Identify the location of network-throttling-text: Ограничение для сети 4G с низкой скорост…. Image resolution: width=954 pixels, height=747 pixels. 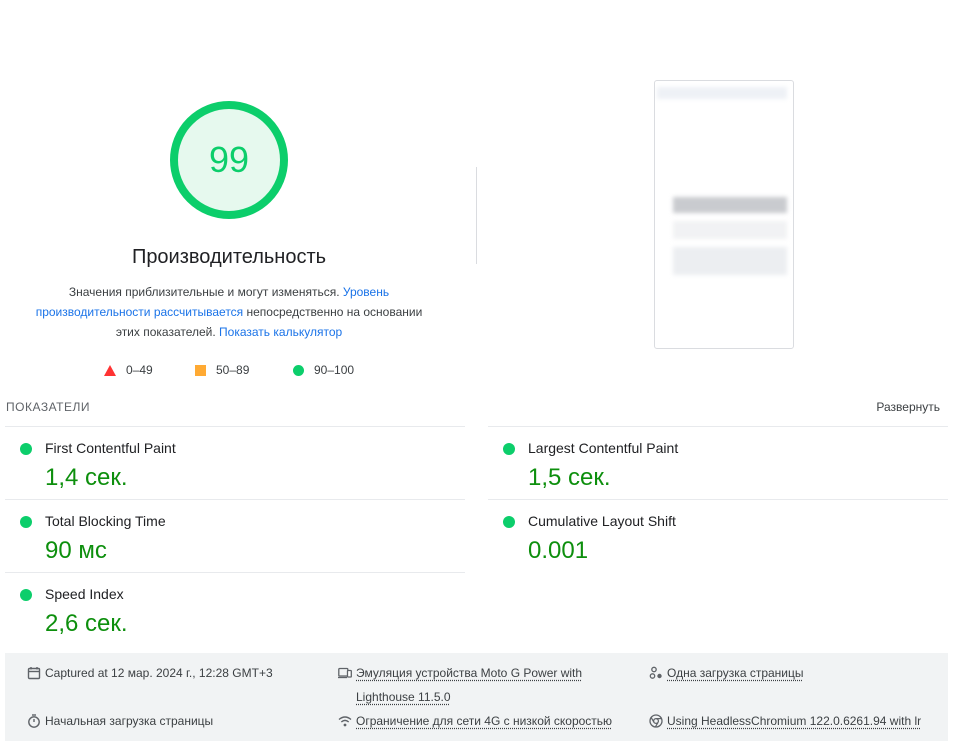
(484, 721).